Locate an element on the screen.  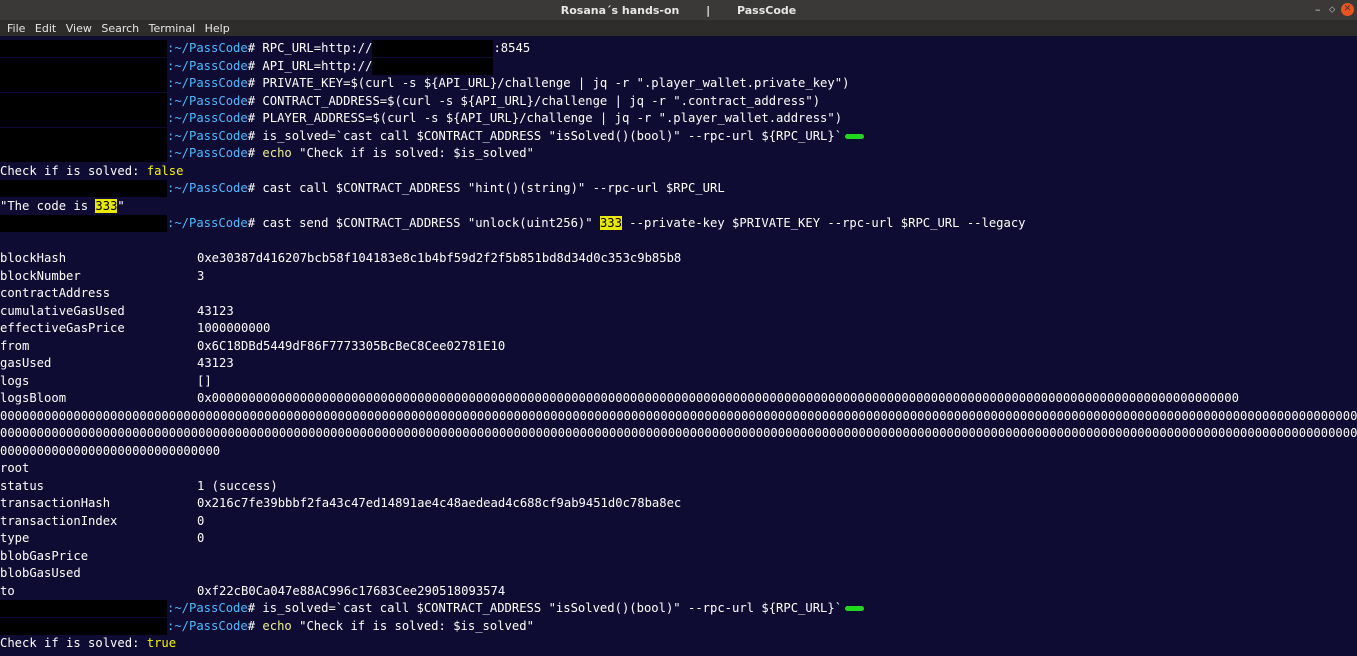
output-line: Check if is solved: false is located at coordinates (678, 172).